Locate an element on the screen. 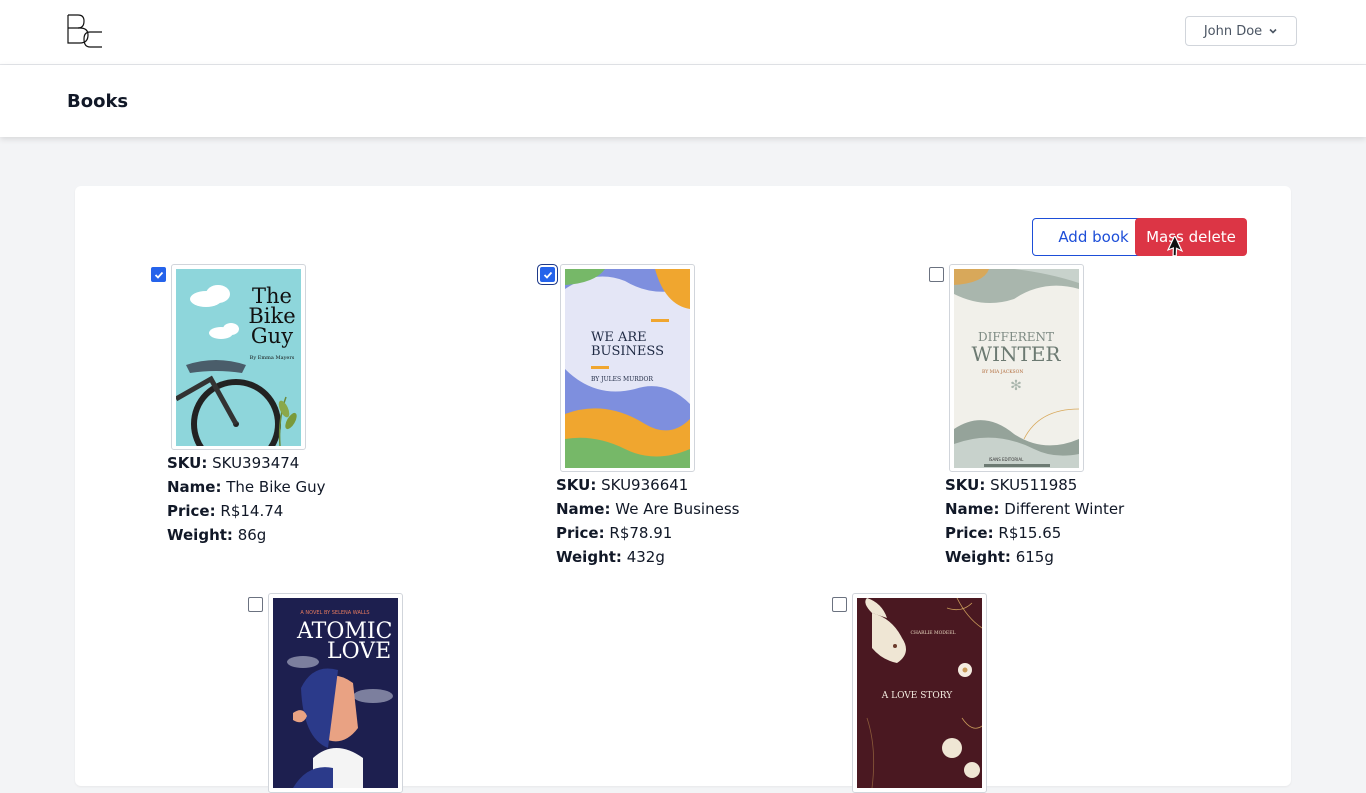  weight-value: 86g is located at coordinates (252, 535).